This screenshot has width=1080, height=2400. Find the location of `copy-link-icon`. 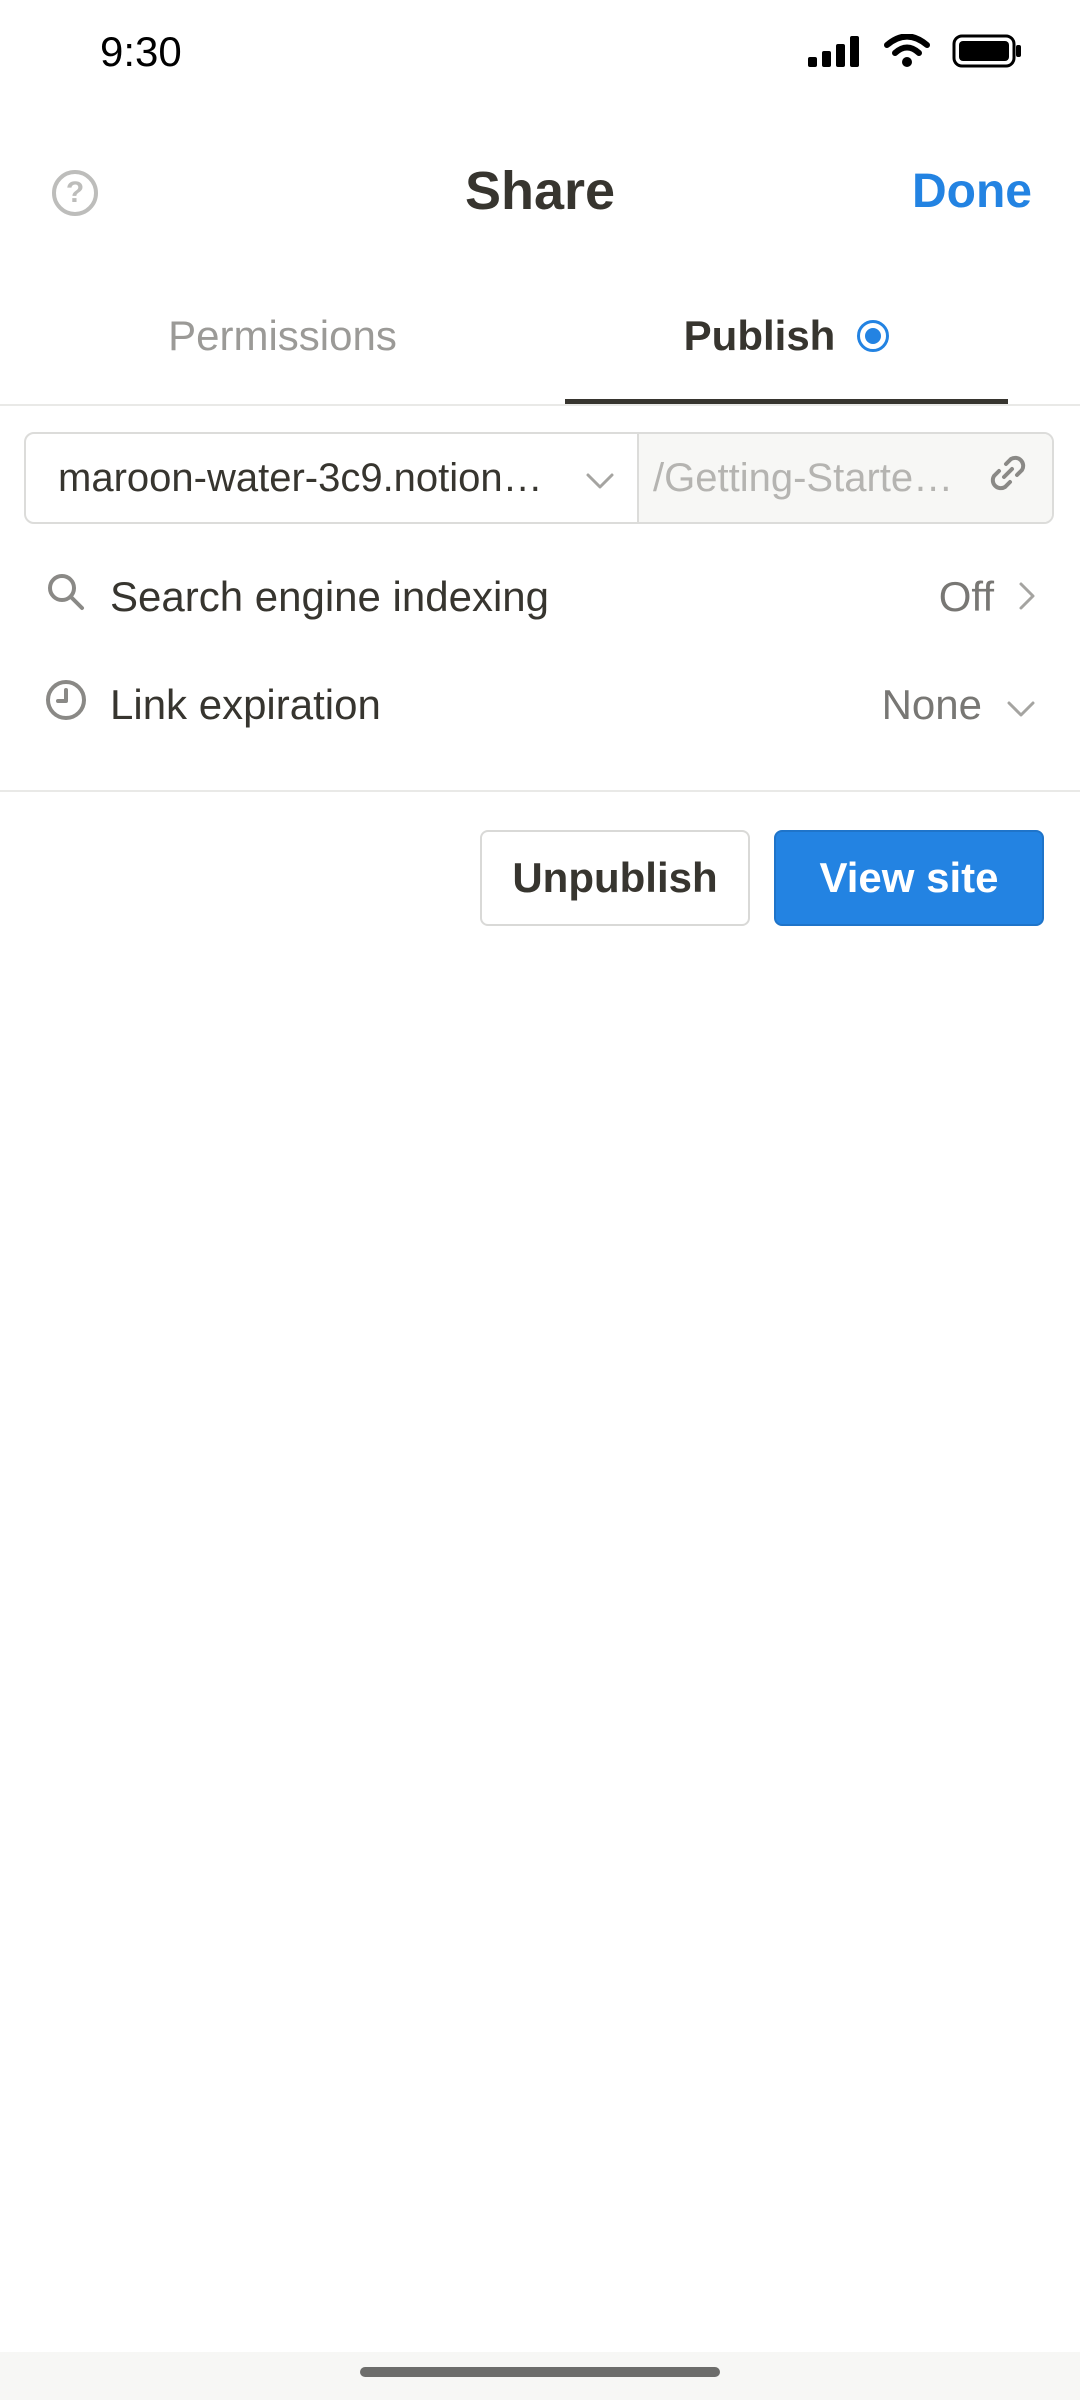

copy-link-icon is located at coordinates (1008, 478).